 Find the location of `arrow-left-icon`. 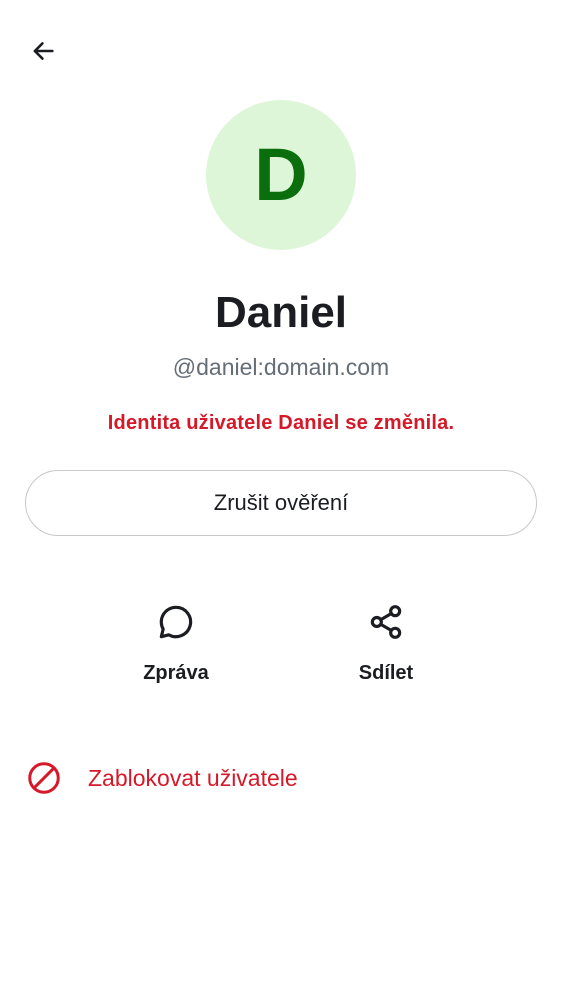

arrow-left-icon is located at coordinates (43, 51).